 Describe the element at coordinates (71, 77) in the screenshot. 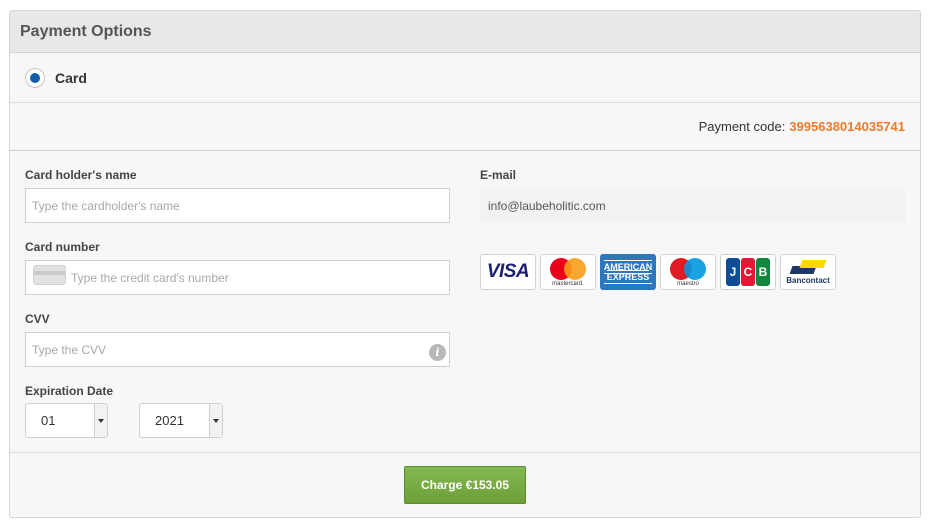

I see `card-method-label: Card` at that location.